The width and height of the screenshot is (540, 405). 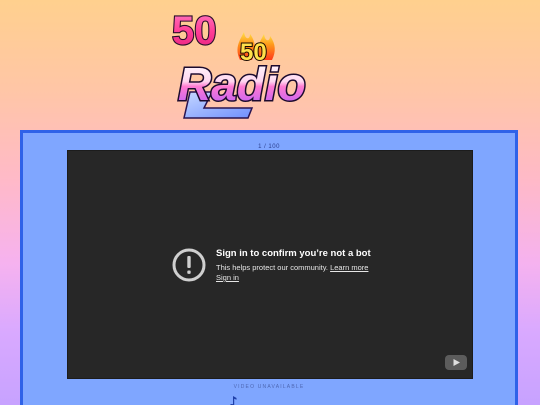 What do you see at coordinates (242, 84) in the screenshot?
I see `logo-word: Radio` at bounding box center [242, 84].